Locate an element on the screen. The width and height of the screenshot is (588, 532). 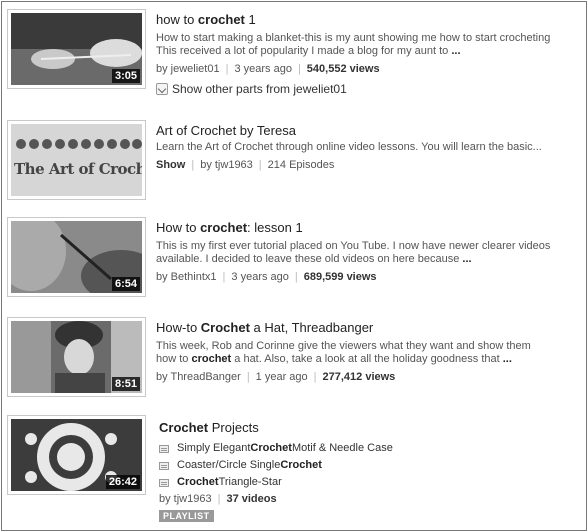
author-link: by Bethintx1 is located at coordinates (186, 277).